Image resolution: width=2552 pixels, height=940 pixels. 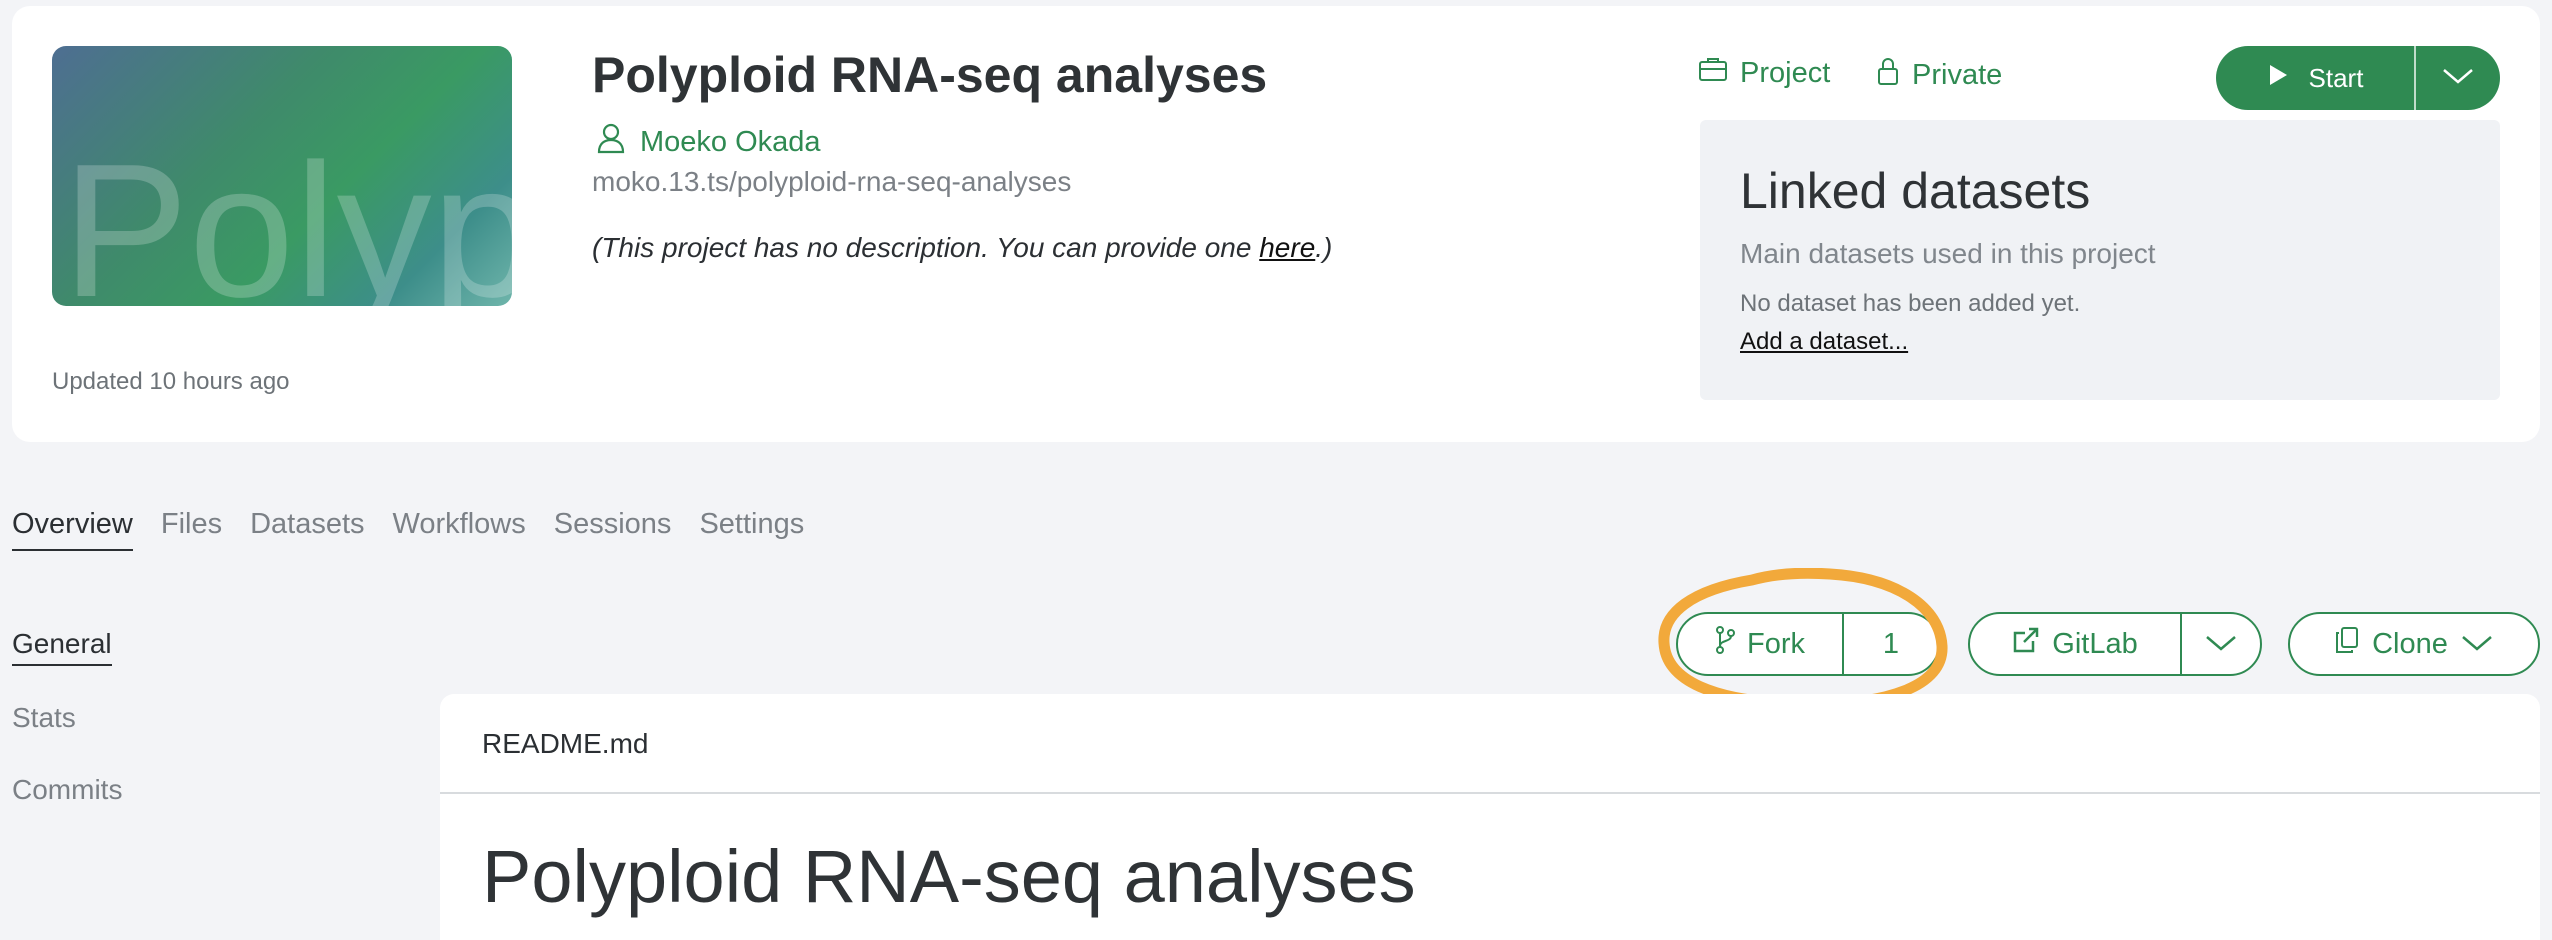 What do you see at coordinates (44, 718) in the screenshot?
I see `sidebar-item-stats: Stats` at bounding box center [44, 718].